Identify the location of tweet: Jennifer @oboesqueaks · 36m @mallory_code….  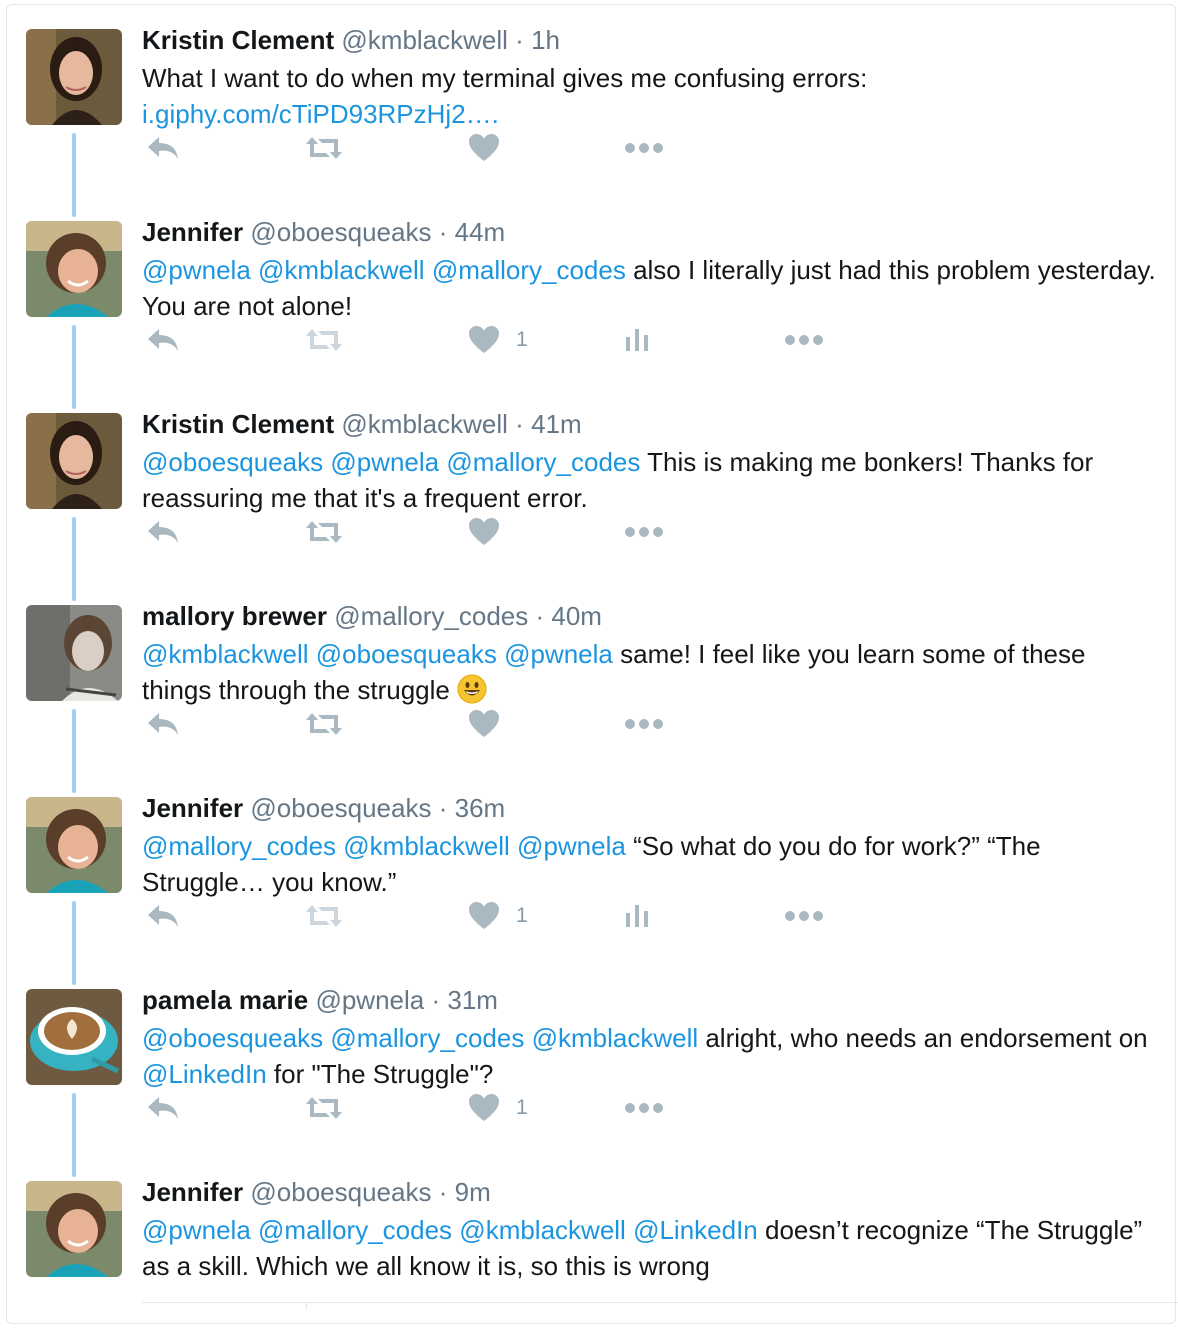
(589, 864).